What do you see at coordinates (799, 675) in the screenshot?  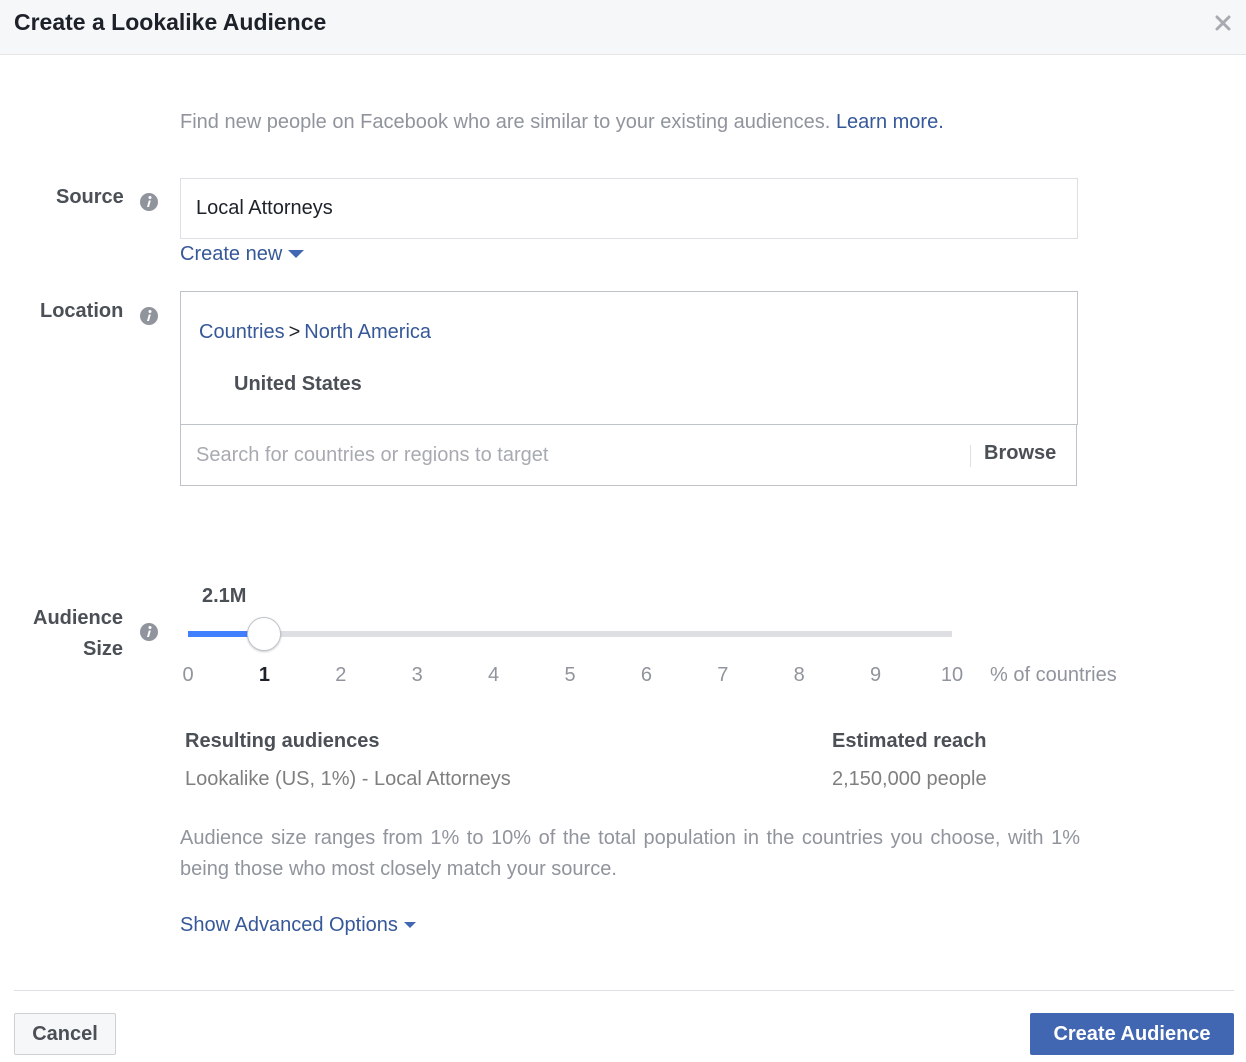 I see `slider-tick: 8` at bounding box center [799, 675].